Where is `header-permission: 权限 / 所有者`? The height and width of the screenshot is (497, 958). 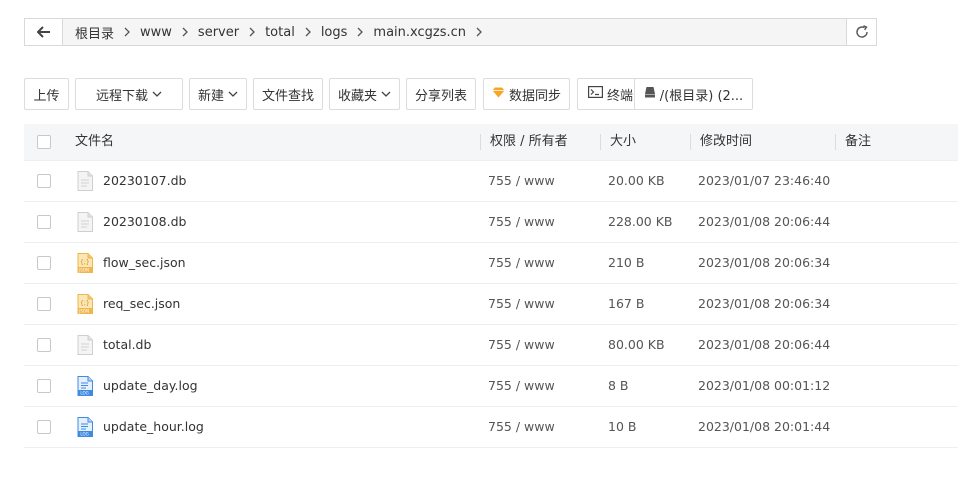
header-permission: 权限 / 所有者 is located at coordinates (529, 142).